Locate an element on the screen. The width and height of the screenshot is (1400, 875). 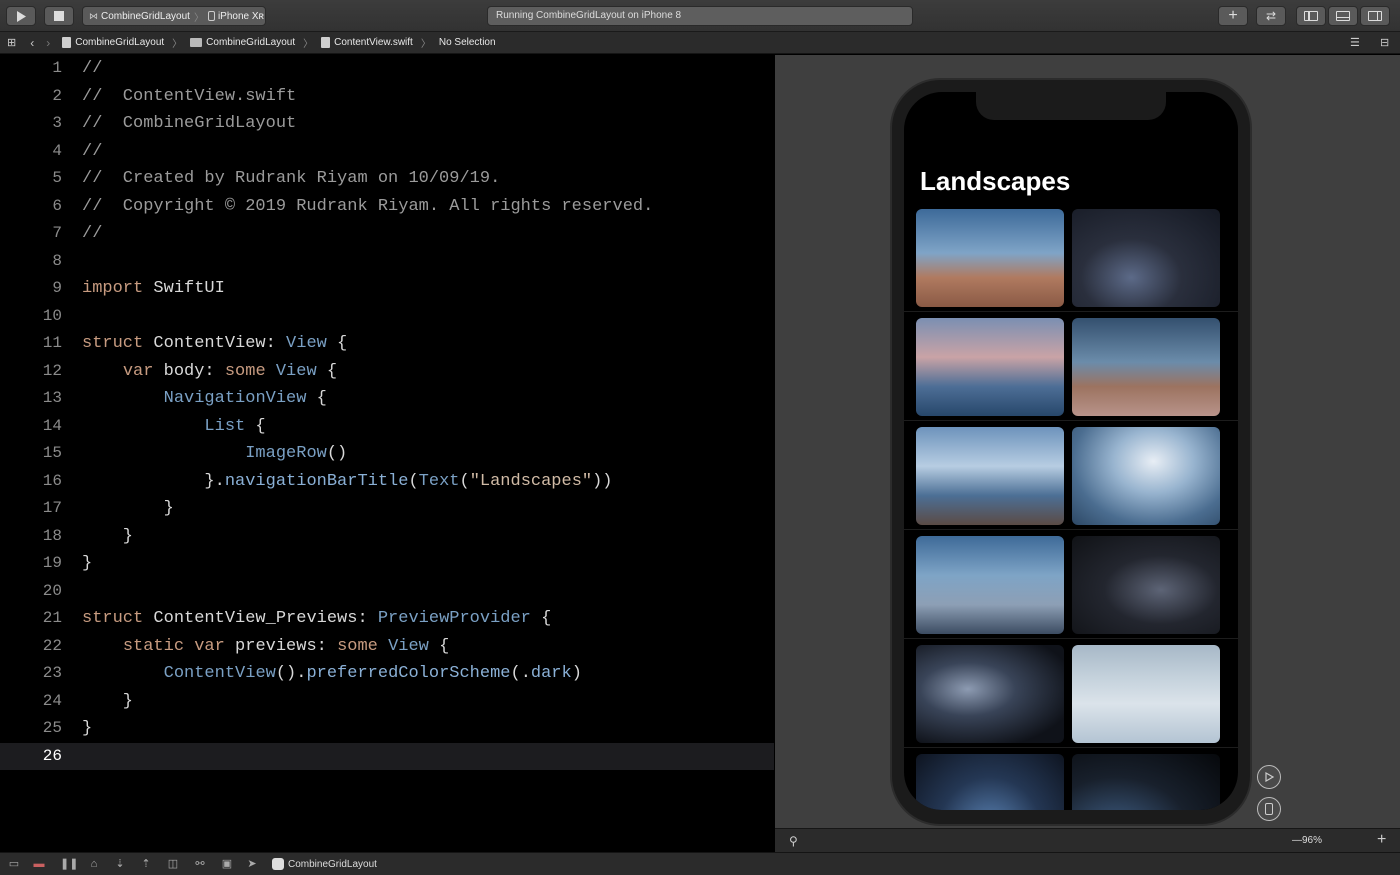
line-number: 3 is located at coordinates (57, 123).